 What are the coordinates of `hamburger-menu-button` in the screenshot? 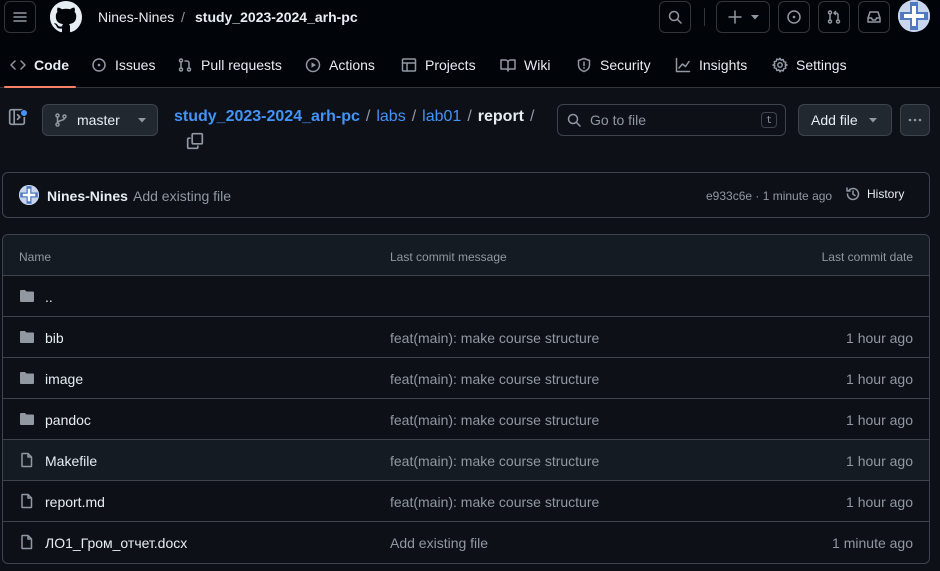 It's located at (20, 17).